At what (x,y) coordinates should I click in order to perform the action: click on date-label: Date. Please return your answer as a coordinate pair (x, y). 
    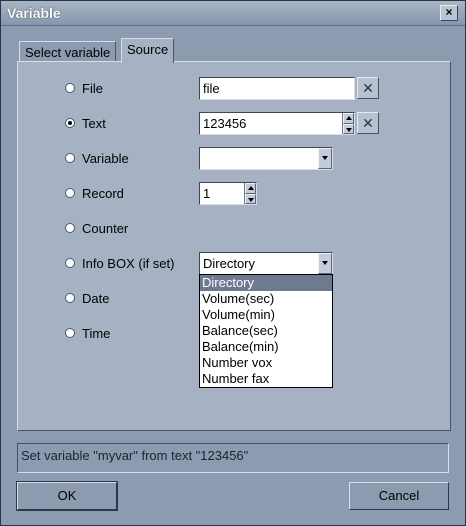
    Looking at the image, I should click on (96, 298).